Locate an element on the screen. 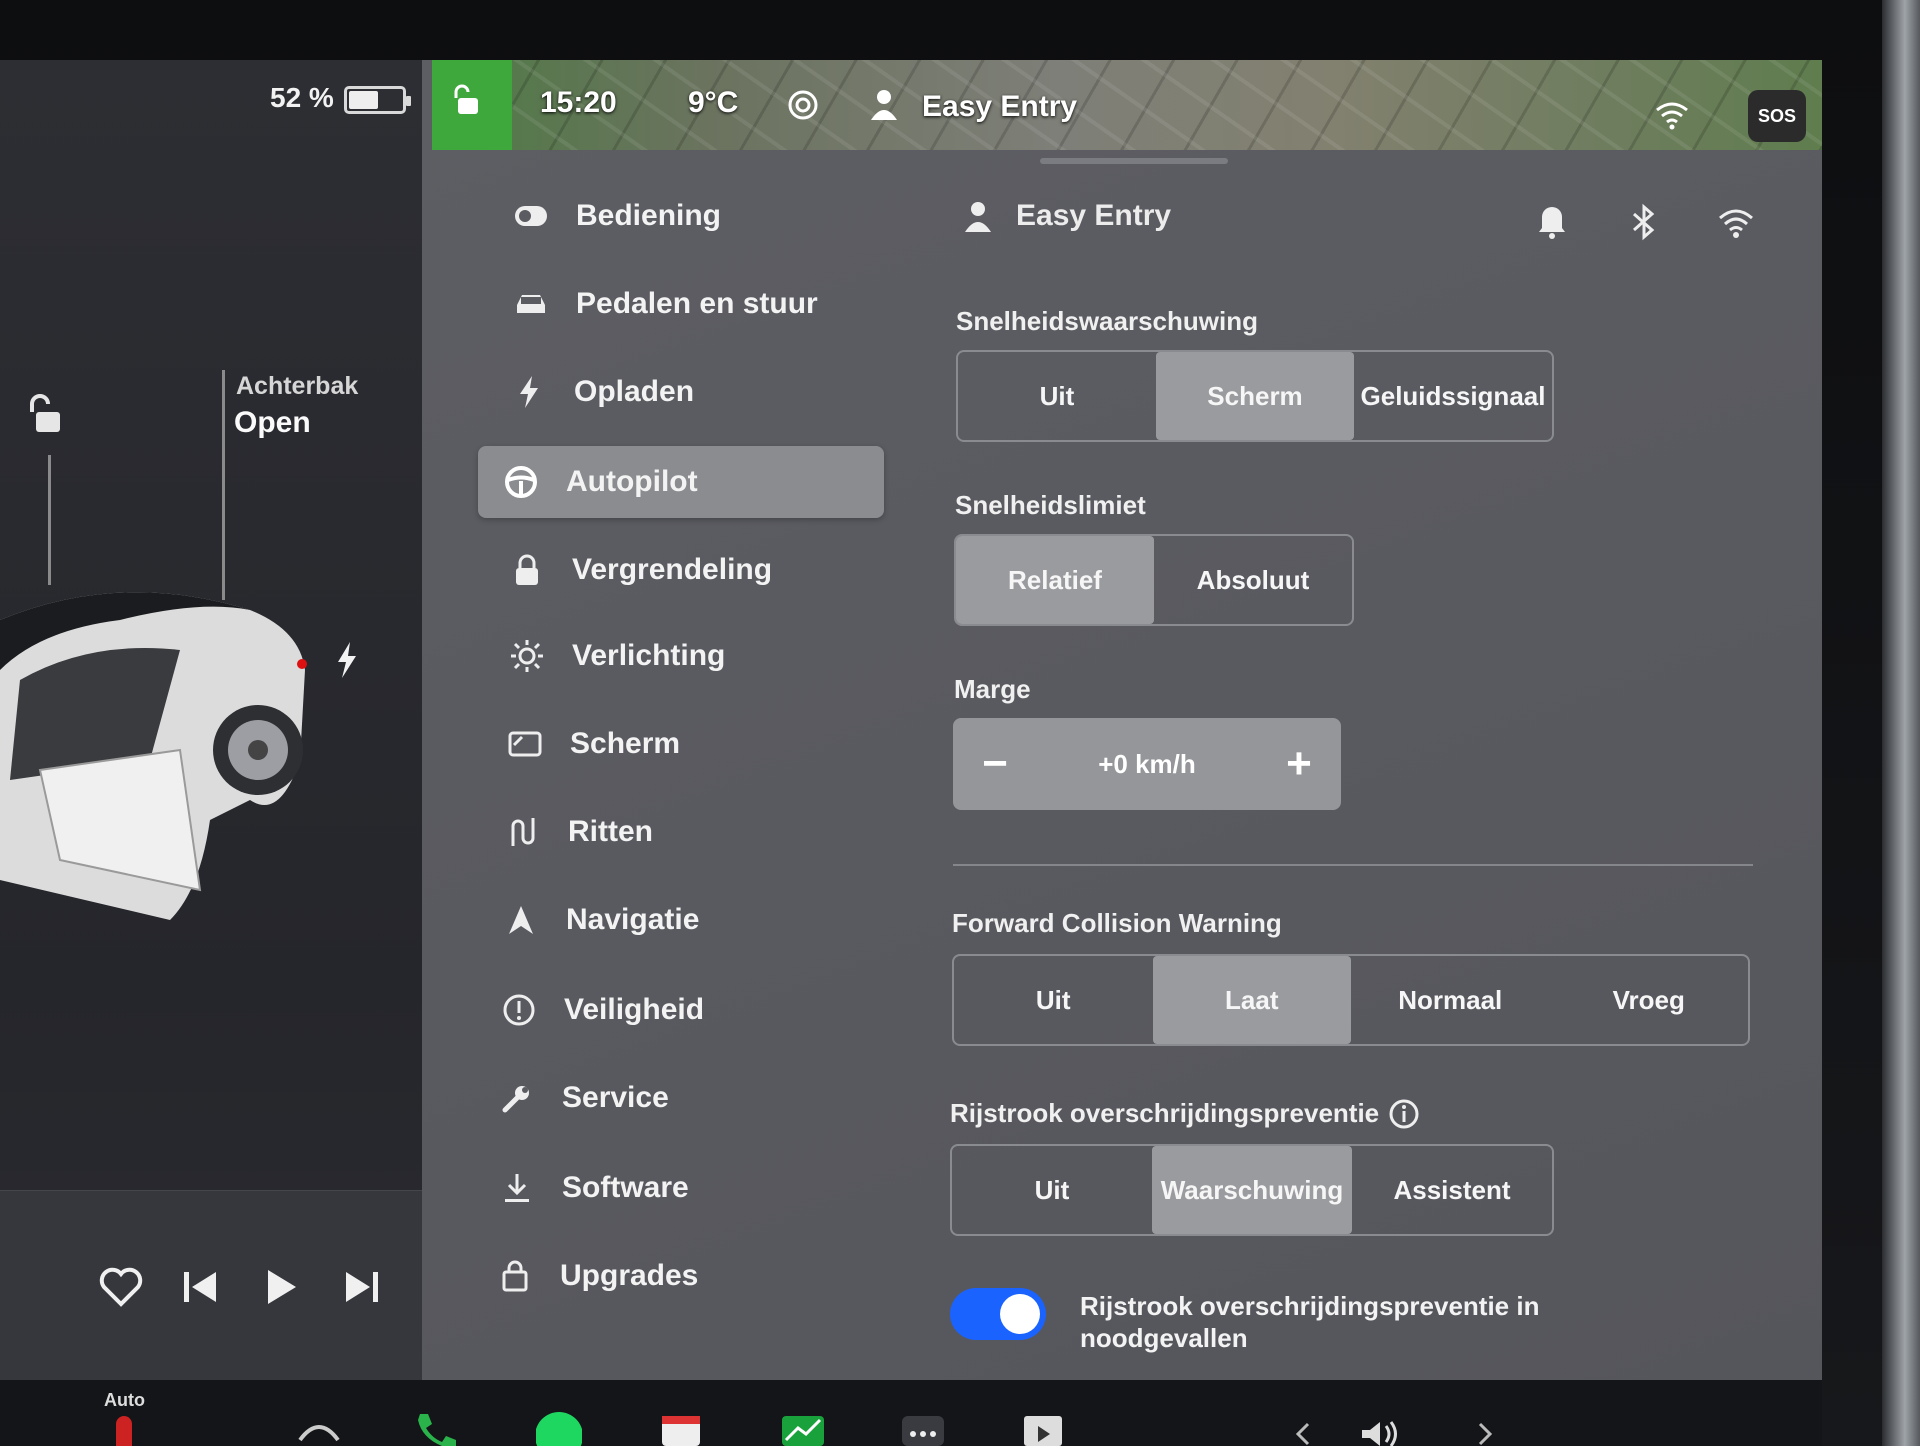 Image resolution: width=1920 pixels, height=1446 pixels. margin-stepper: − +0 km/h + is located at coordinates (1147, 764).